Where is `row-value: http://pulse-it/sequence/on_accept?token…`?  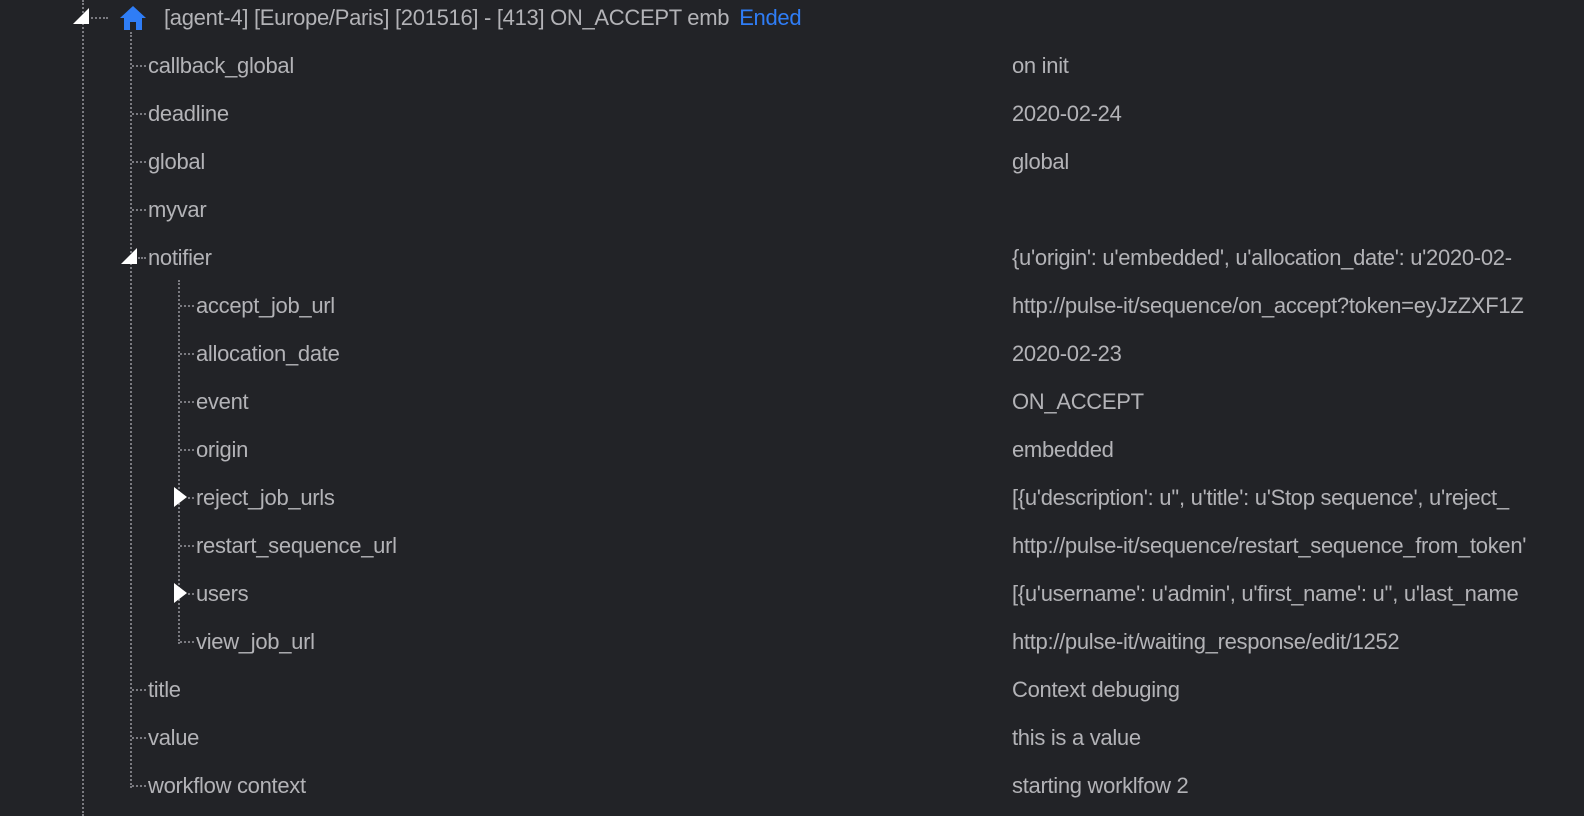 row-value: http://pulse-it/sequence/on_accept?token… is located at coordinates (1268, 305).